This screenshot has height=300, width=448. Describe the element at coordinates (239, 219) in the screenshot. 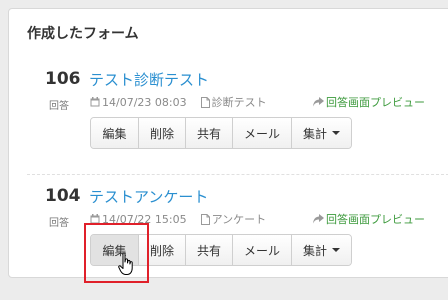

I see `form-type: アンケート` at that location.